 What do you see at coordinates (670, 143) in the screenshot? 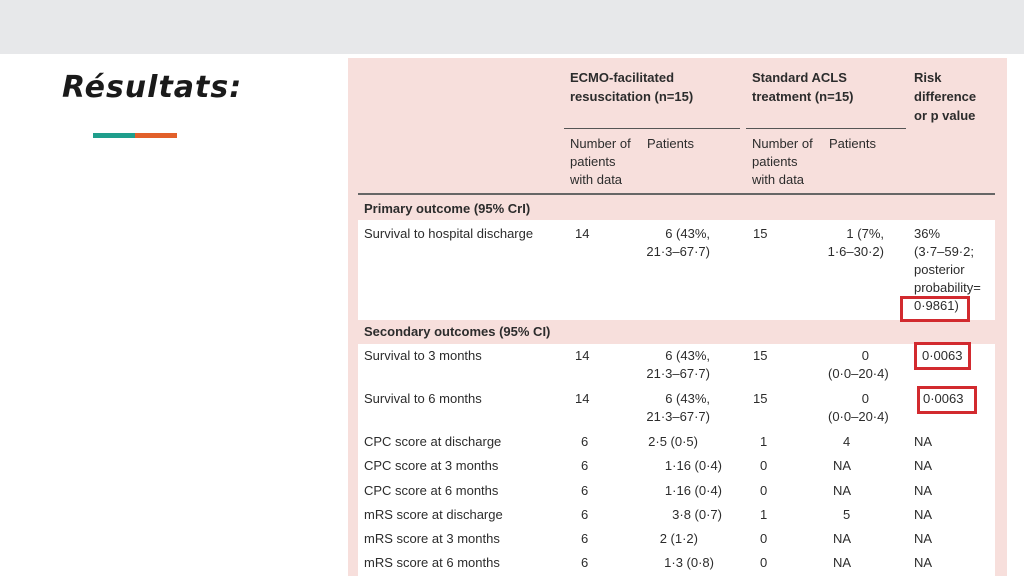
I see `subheader-ecmo-patients: Patients` at bounding box center [670, 143].